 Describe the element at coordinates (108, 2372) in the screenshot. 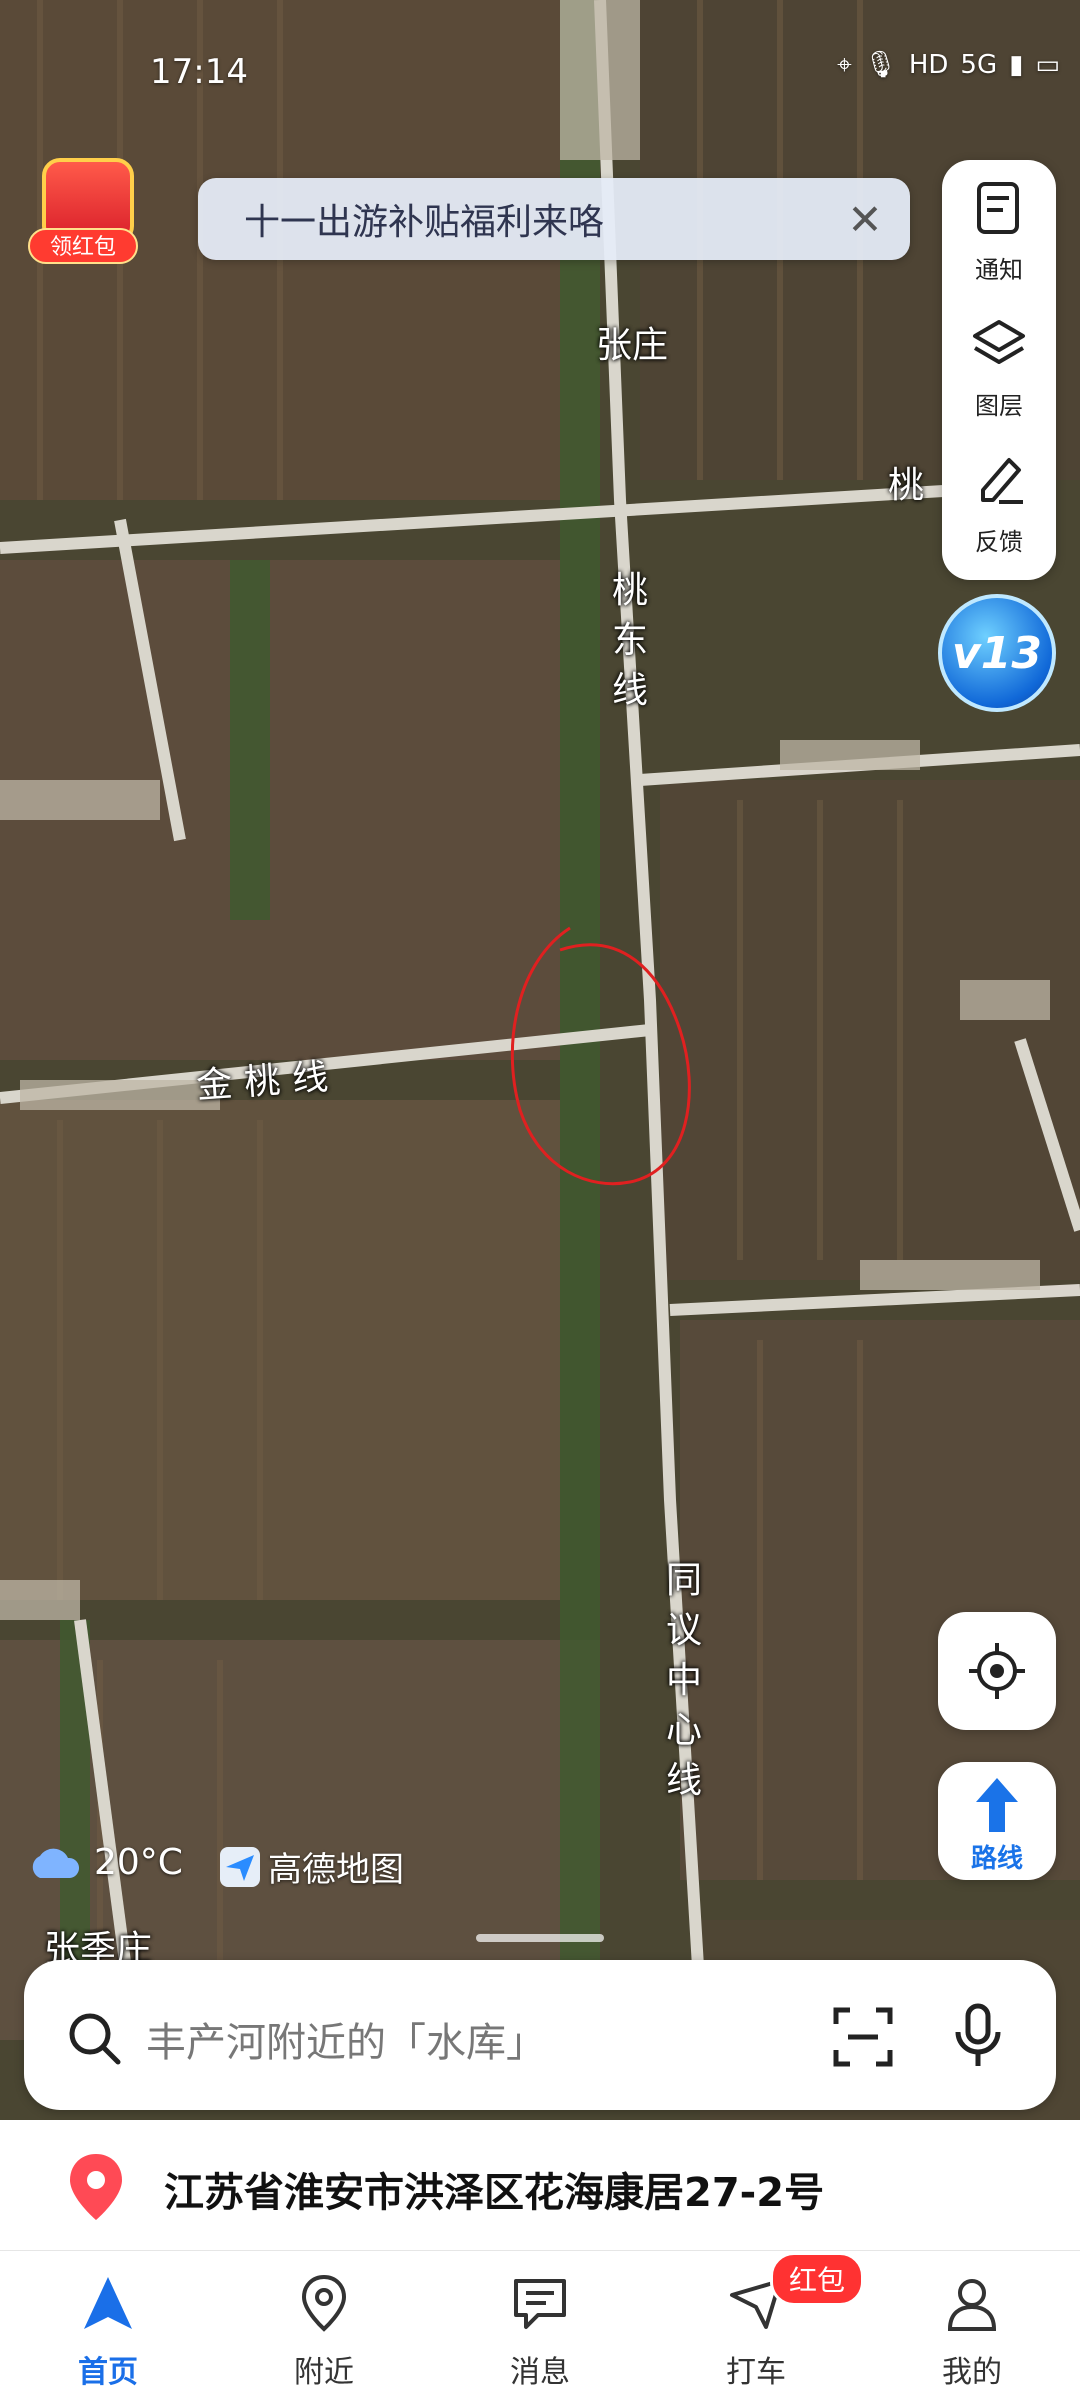

I see `tab-home-label: 首页` at that location.